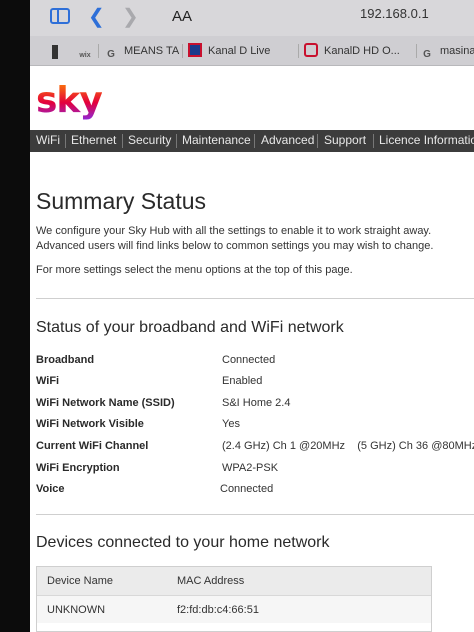 The height and width of the screenshot is (632, 474). What do you see at coordinates (69, 100) in the screenshot?
I see `sky-logo: sky` at bounding box center [69, 100].